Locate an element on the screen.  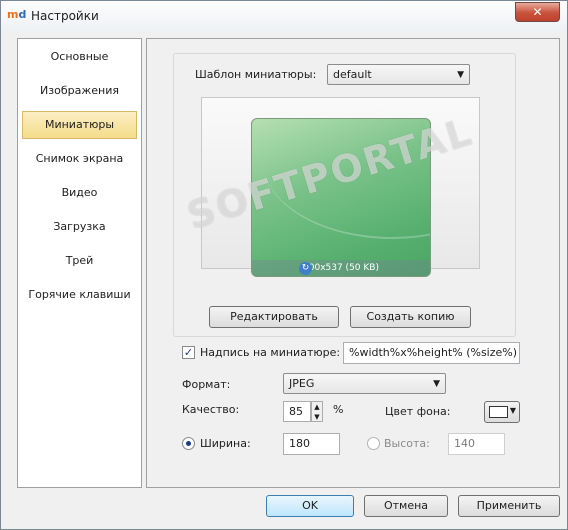
quality-label: Качество: is located at coordinates (211, 409).